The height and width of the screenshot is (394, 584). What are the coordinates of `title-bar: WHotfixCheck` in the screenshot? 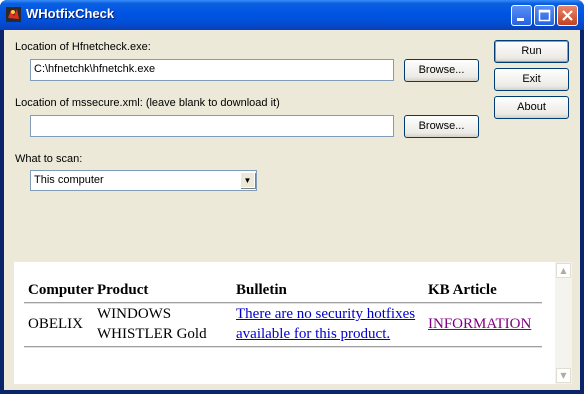 It's located at (292, 15).